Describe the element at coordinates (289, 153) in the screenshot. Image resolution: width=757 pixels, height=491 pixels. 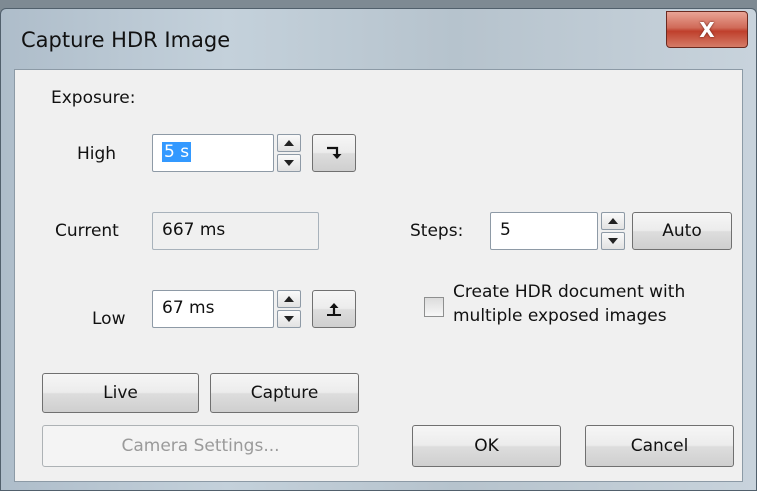
I see `high-exposure-spinner` at that location.